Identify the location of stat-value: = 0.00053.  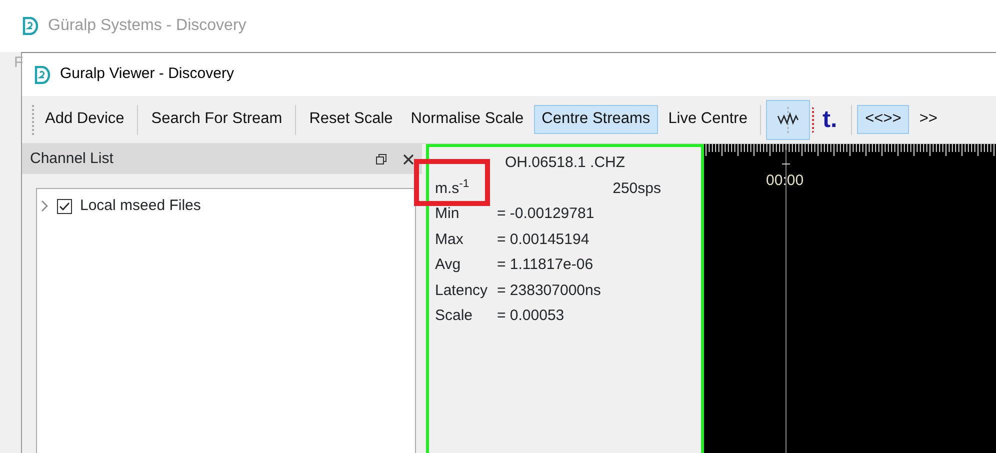
(530, 316).